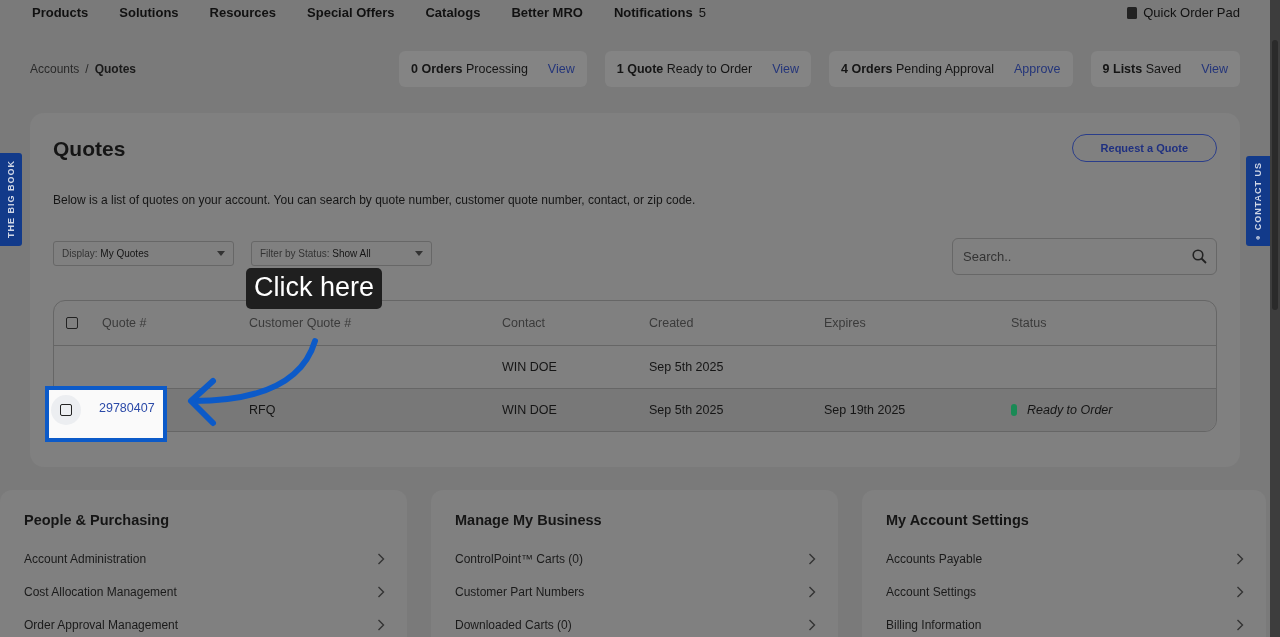 The height and width of the screenshot is (637, 1280). What do you see at coordinates (55, 69) in the screenshot?
I see `breadcrumb-link: Accounts` at bounding box center [55, 69].